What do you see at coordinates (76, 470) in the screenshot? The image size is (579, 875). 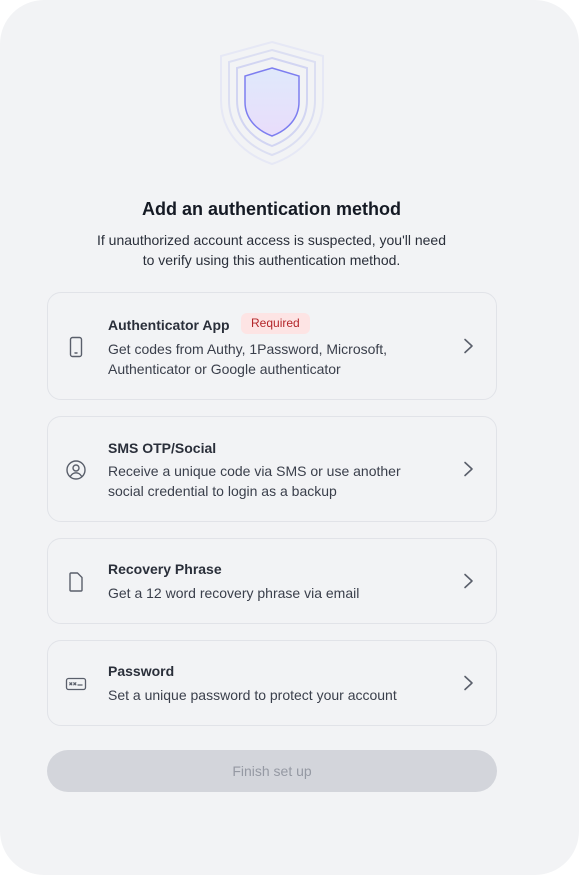 I see `user-circle-icon` at bounding box center [76, 470].